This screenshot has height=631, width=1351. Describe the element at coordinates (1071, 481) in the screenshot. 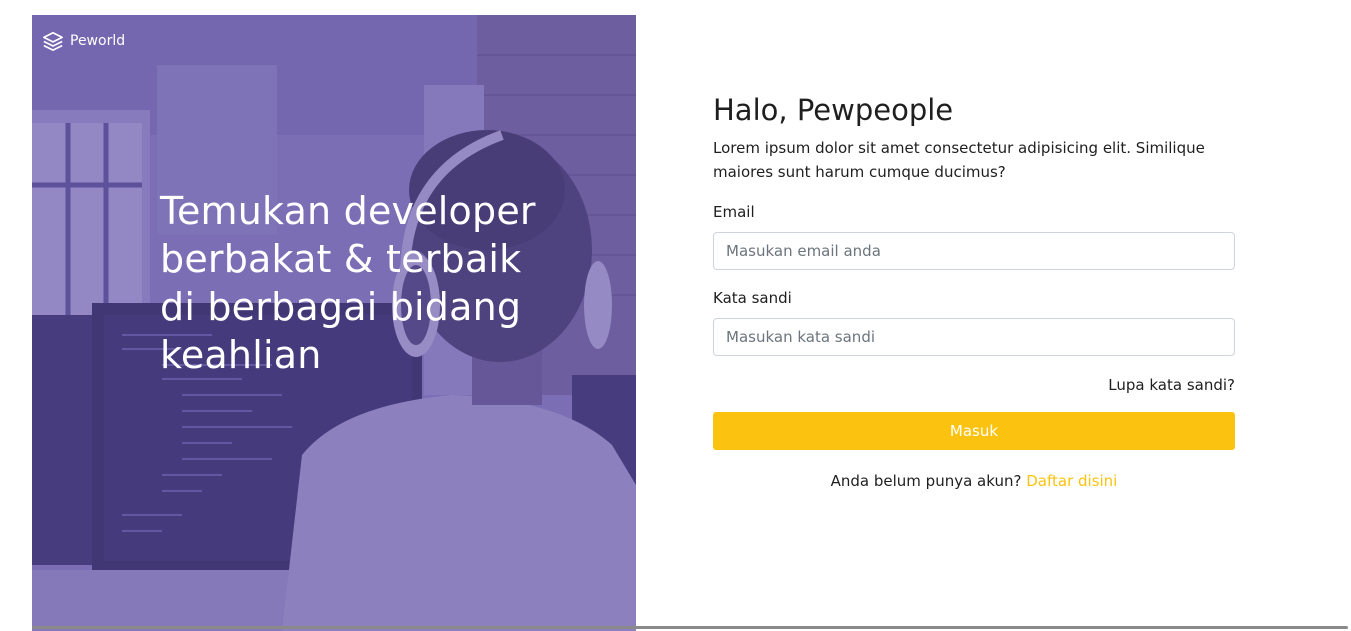

I see `register-link: Daftar disini` at that location.